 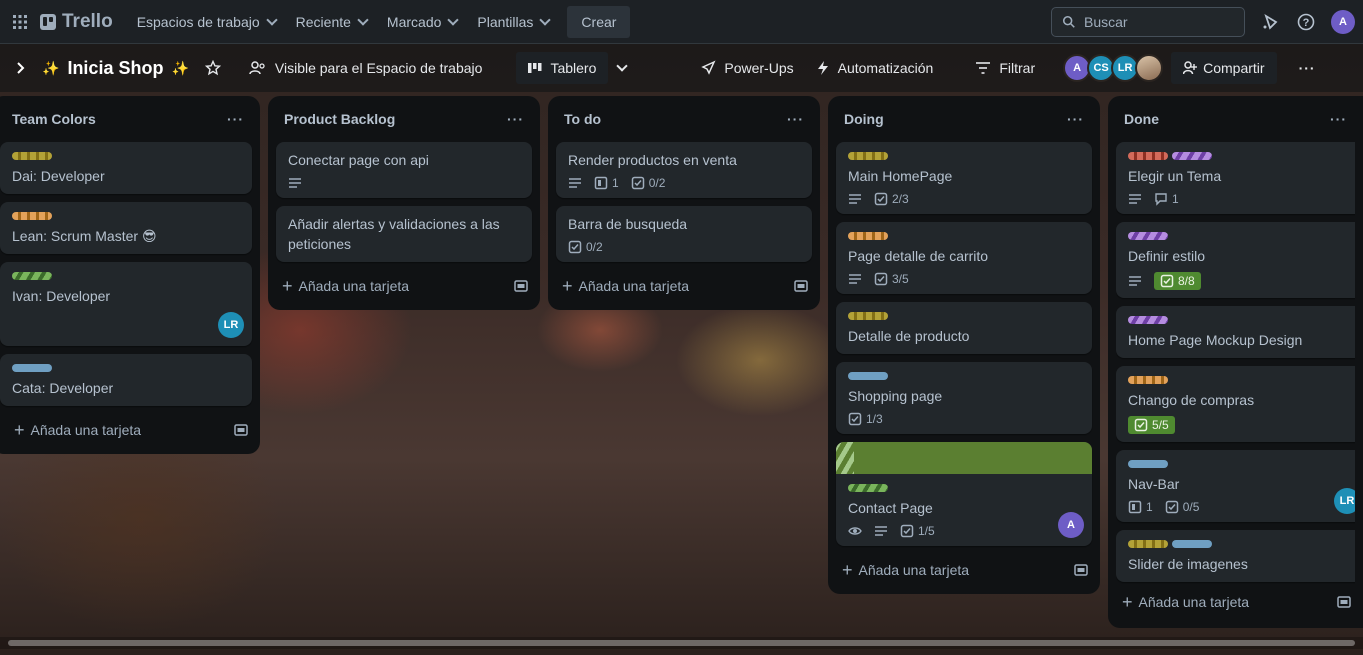 I want to click on notifications-icon, so click(x=1270, y=22).